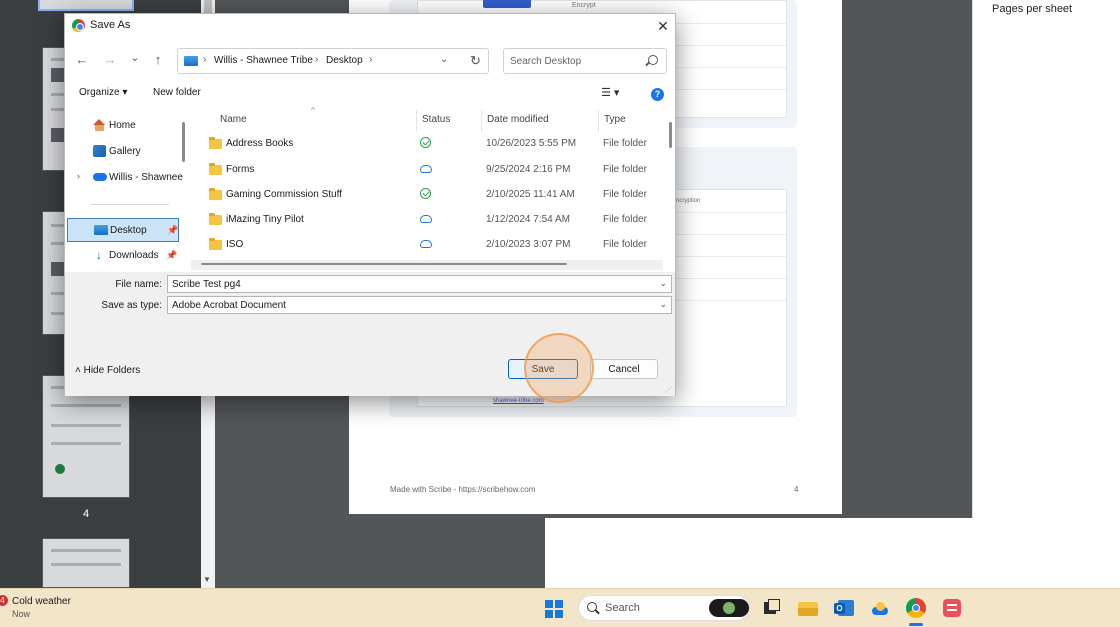 The height and width of the screenshot is (627, 1120). Describe the element at coordinates (110, 60) in the screenshot. I see `forward-arrow-icon: →` at that location.